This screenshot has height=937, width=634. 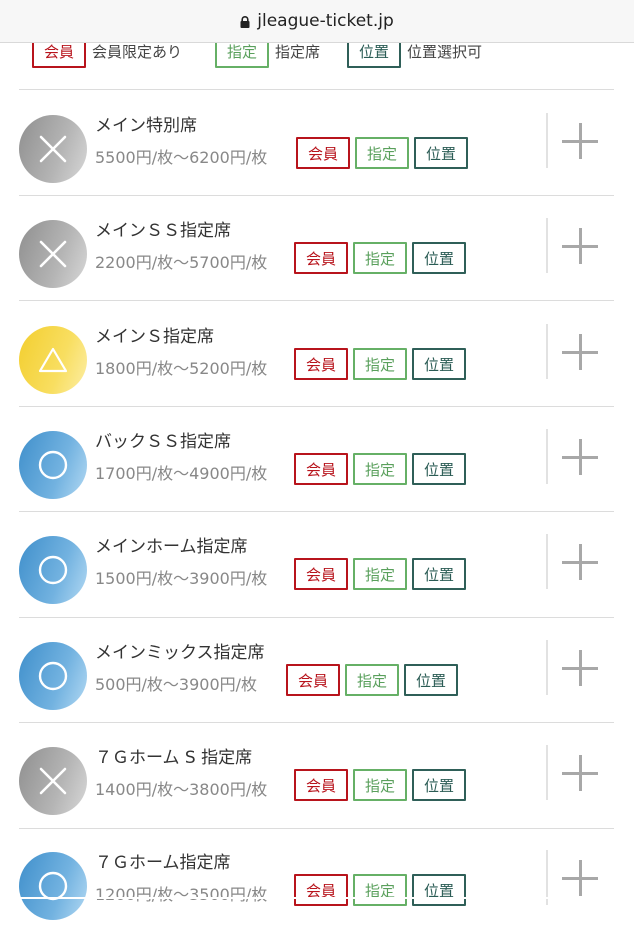 I want to click on seat-price: 1500円/枚〜3900円/枚, so click(x=181, y=578).